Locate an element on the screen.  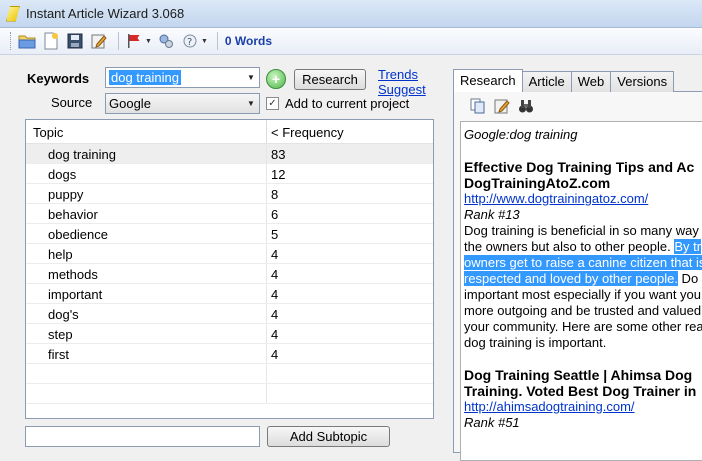
binoculars-icon is located at coordinates (526, 107).